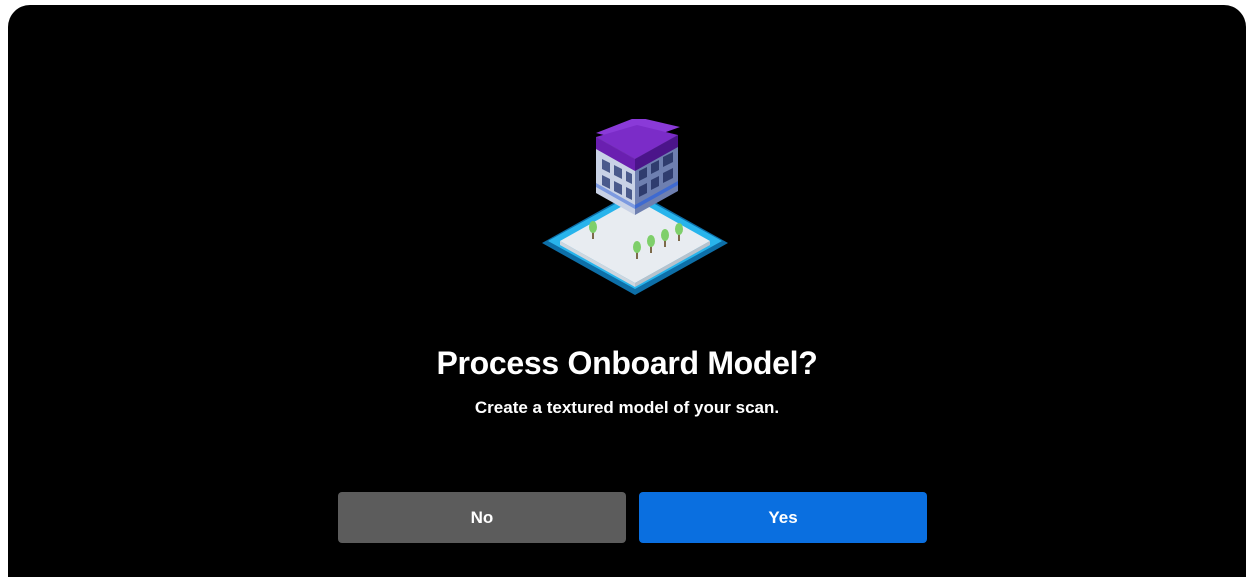 The image size is (1254, 577). What do you see at coordinates (482, 517) in the screenshot?
I see `no-button: No` at bounding box center [482, 517].